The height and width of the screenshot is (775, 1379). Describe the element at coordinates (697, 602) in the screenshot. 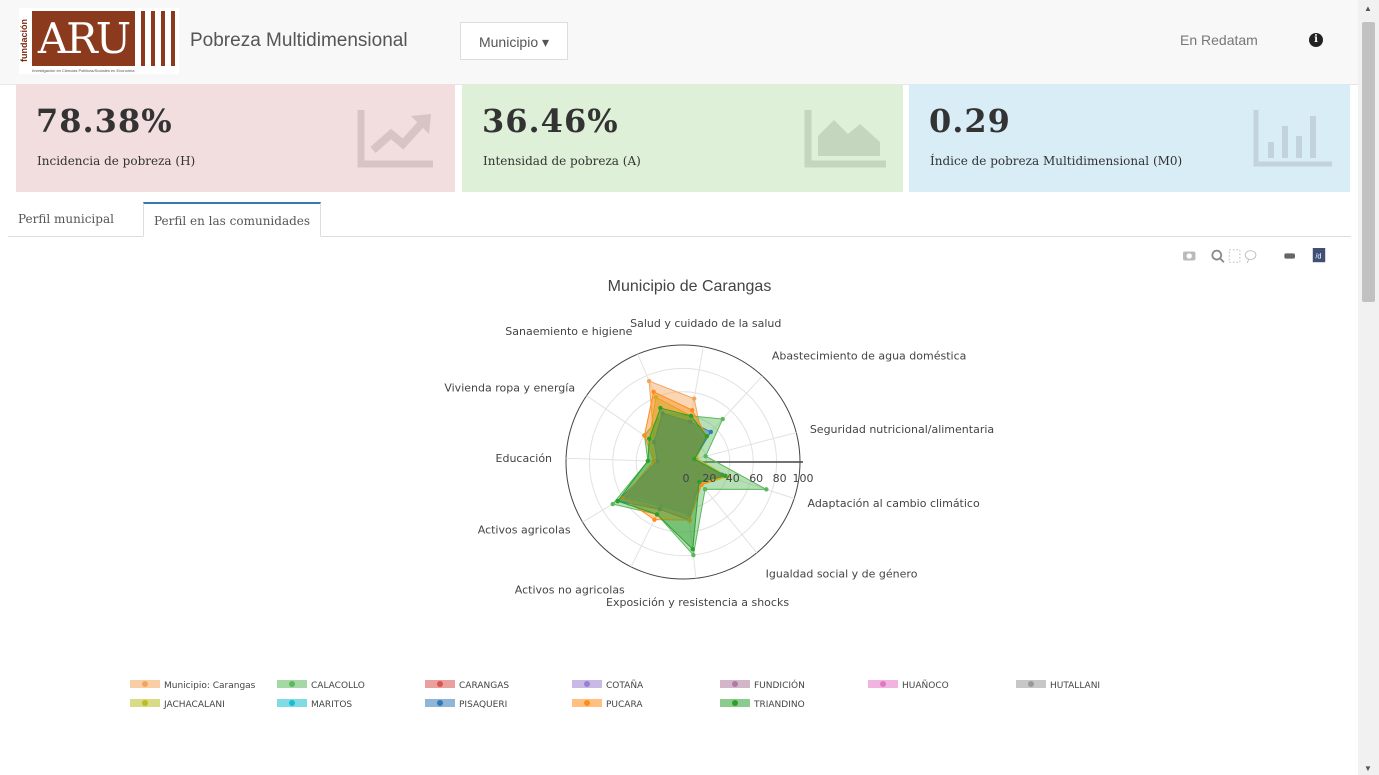

I see `axis-label: Exposición y resistencia a shocks` at that location.